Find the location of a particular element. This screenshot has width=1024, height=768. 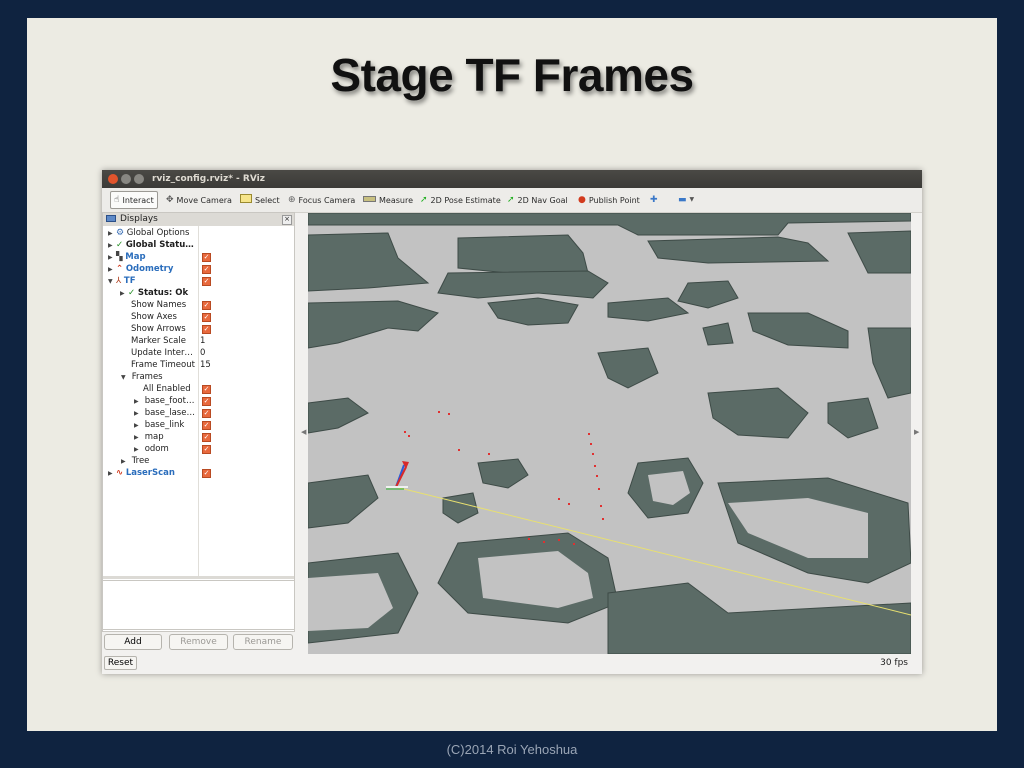

display-row-global-options: ▶ ⚙ Global Options is located at coordinates (148, 233).